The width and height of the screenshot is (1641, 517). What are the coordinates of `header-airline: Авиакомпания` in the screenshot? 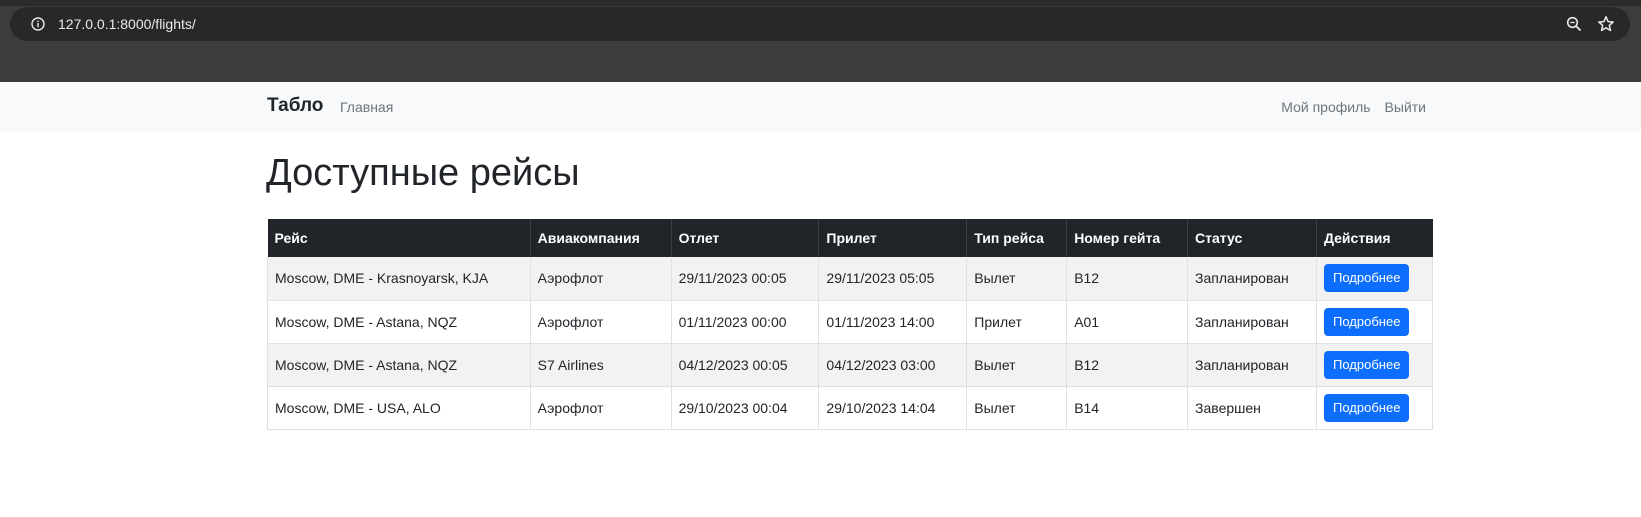 It's located at (601, 238).